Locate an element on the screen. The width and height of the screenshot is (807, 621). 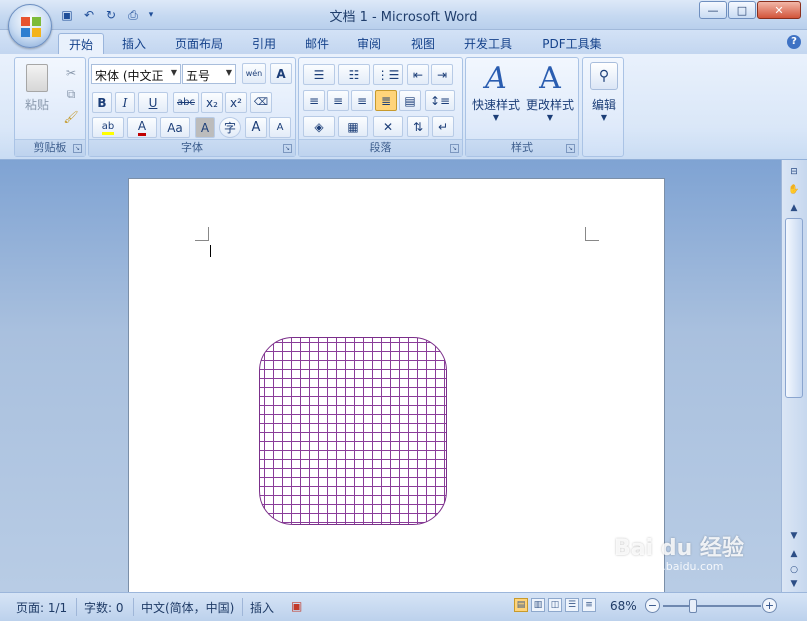
previous-page-icon: ▲ is located at coordinates (794, 554).